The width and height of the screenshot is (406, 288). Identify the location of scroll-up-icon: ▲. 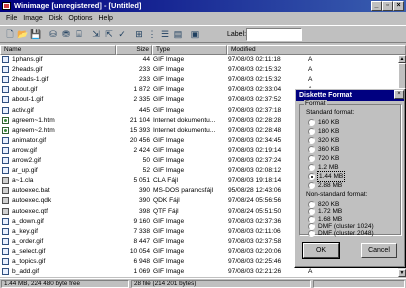
(402, 59).